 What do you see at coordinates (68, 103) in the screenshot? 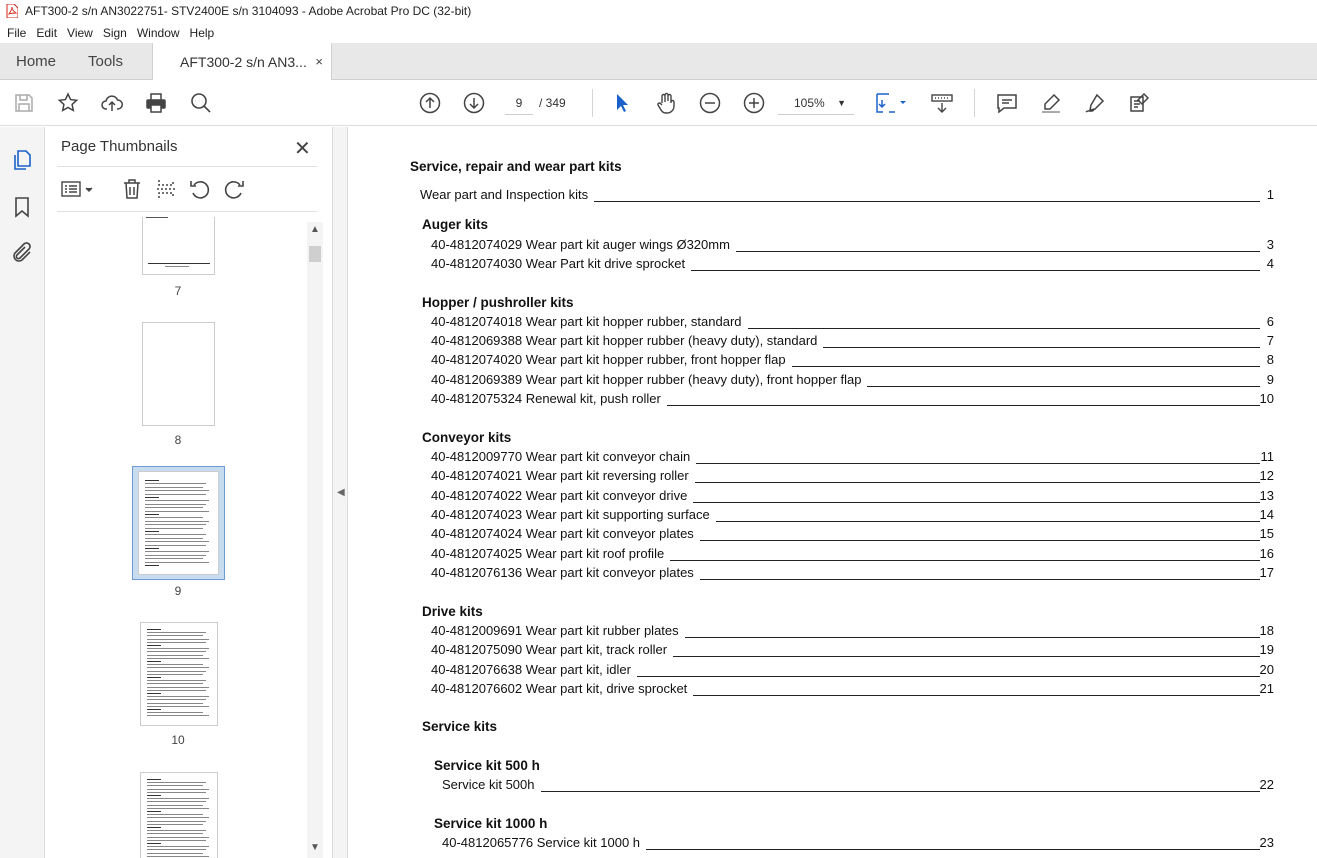
I see `star-icon` at bounding box center [68, 103].